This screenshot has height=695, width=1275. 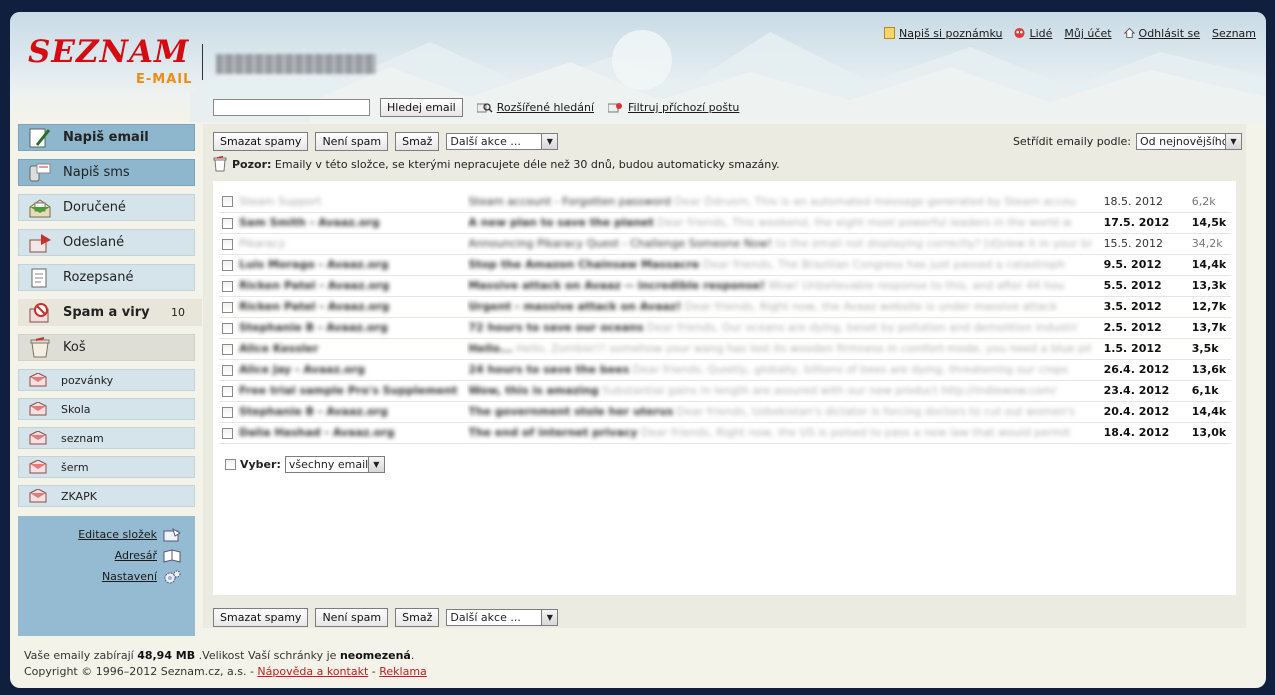 What do you see at coordinates (106, 409) in the screenshot?
I see `folder-item: Skola` at bounding box center [106, 409].